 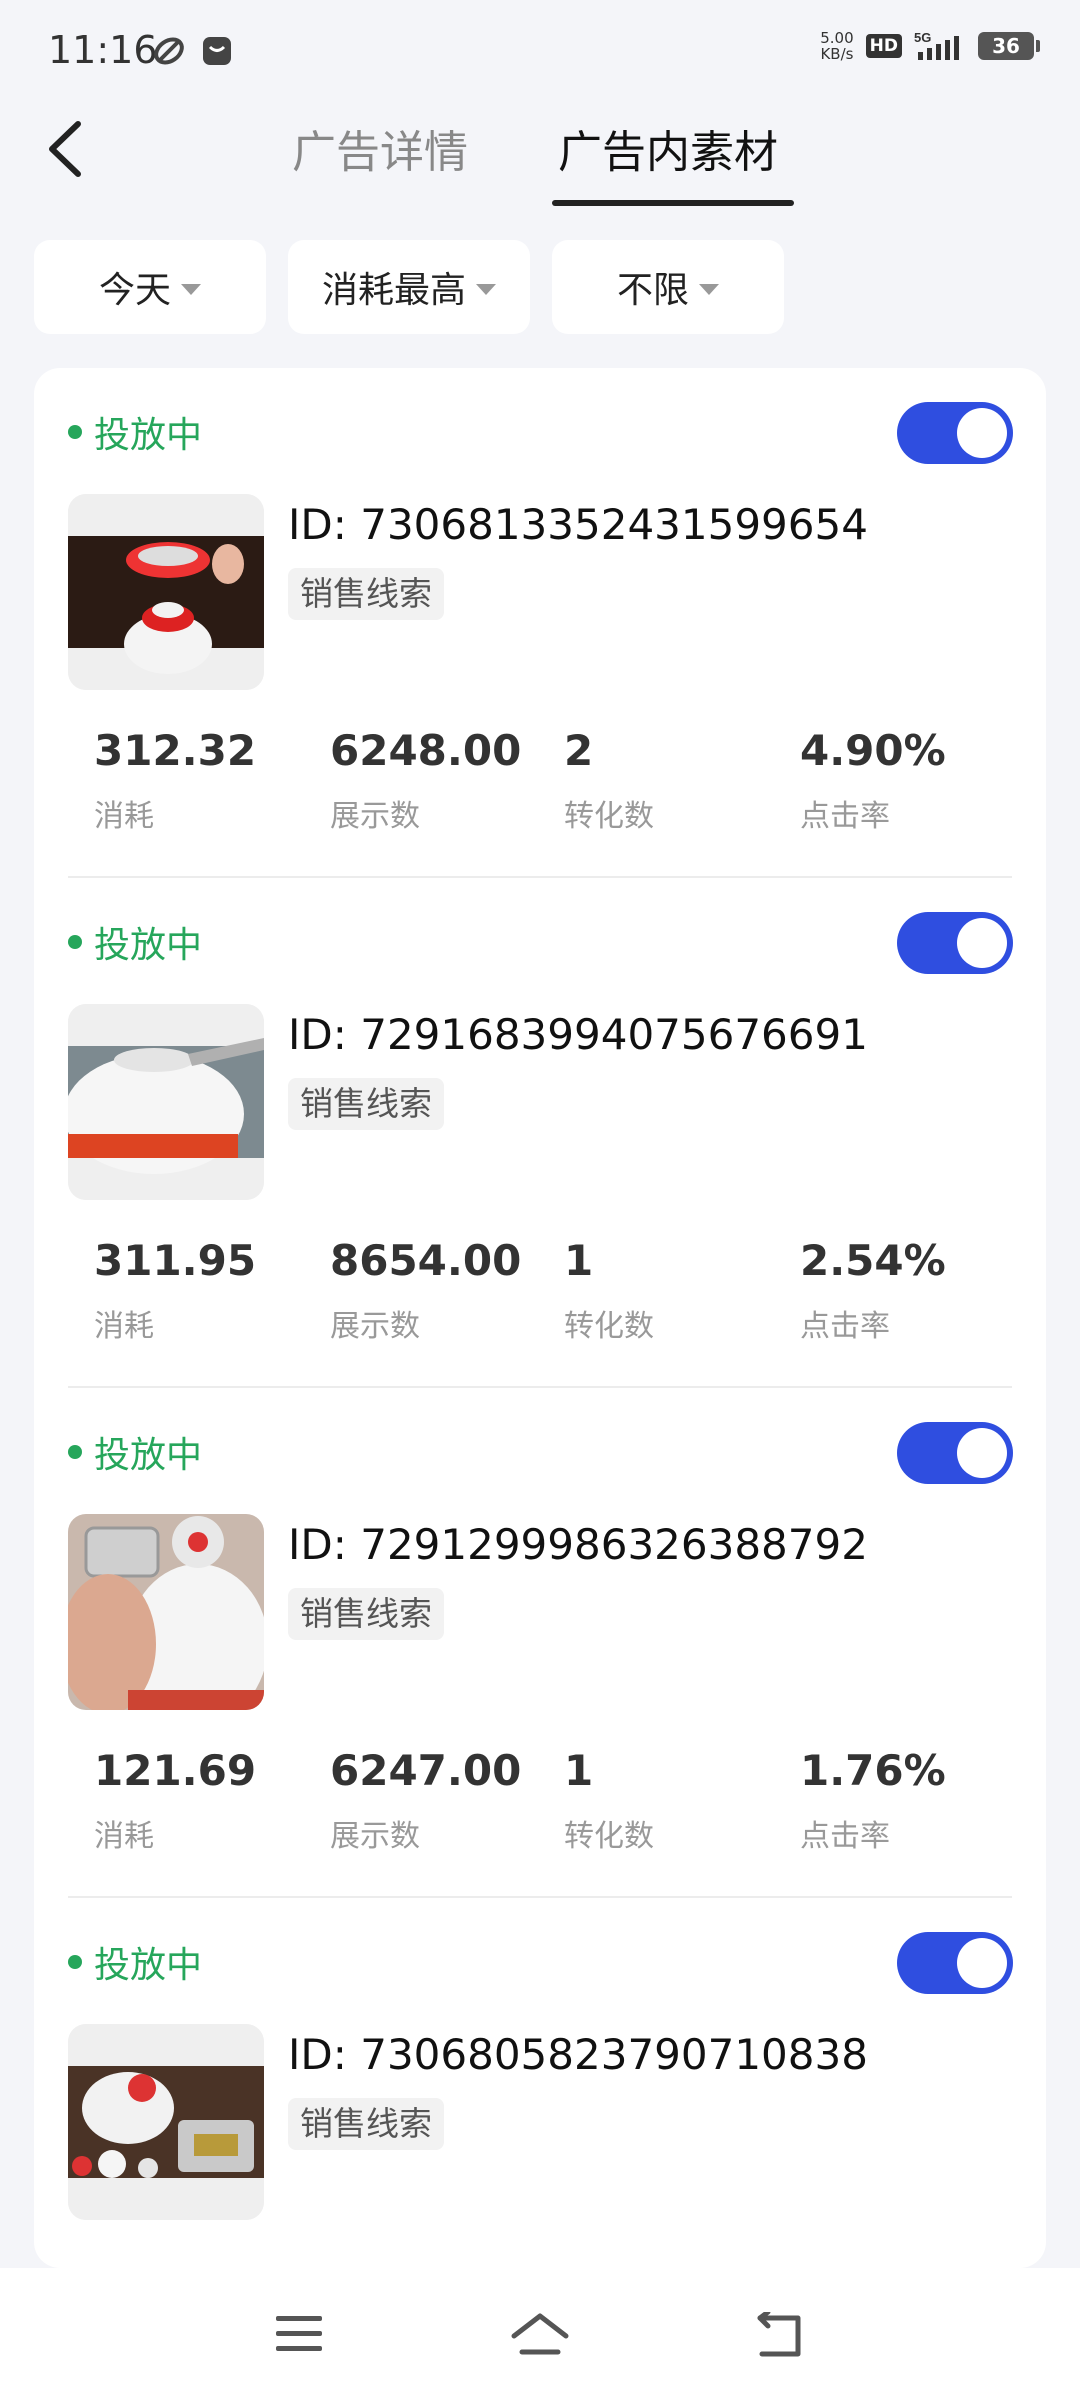 I want to click on metric-value: 8654.00, so click(x=426, y=1260).